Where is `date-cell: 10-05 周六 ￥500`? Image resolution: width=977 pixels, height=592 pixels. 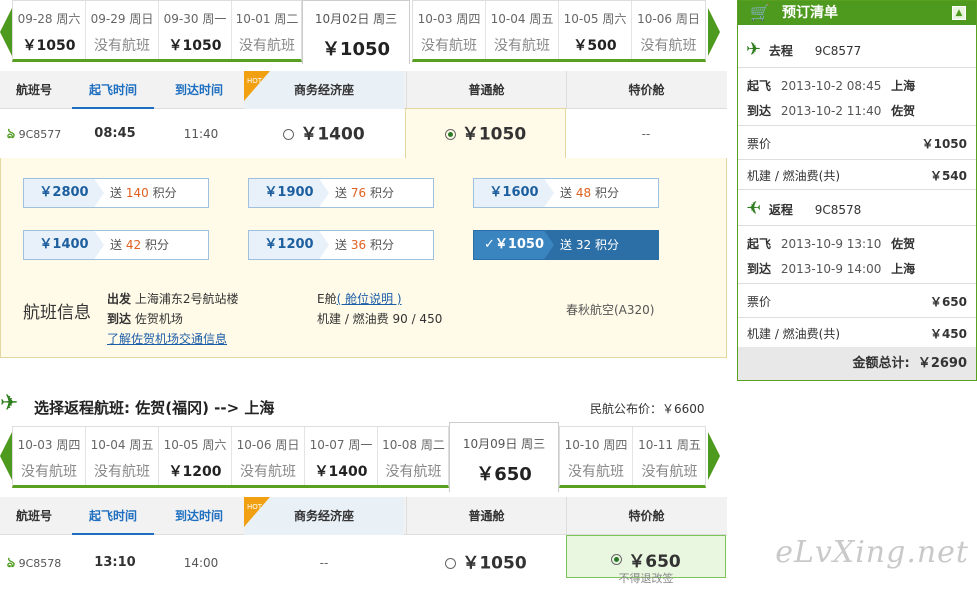 date-cell: 10-05 周六 ￥500 is located at coordinates (595, 30).